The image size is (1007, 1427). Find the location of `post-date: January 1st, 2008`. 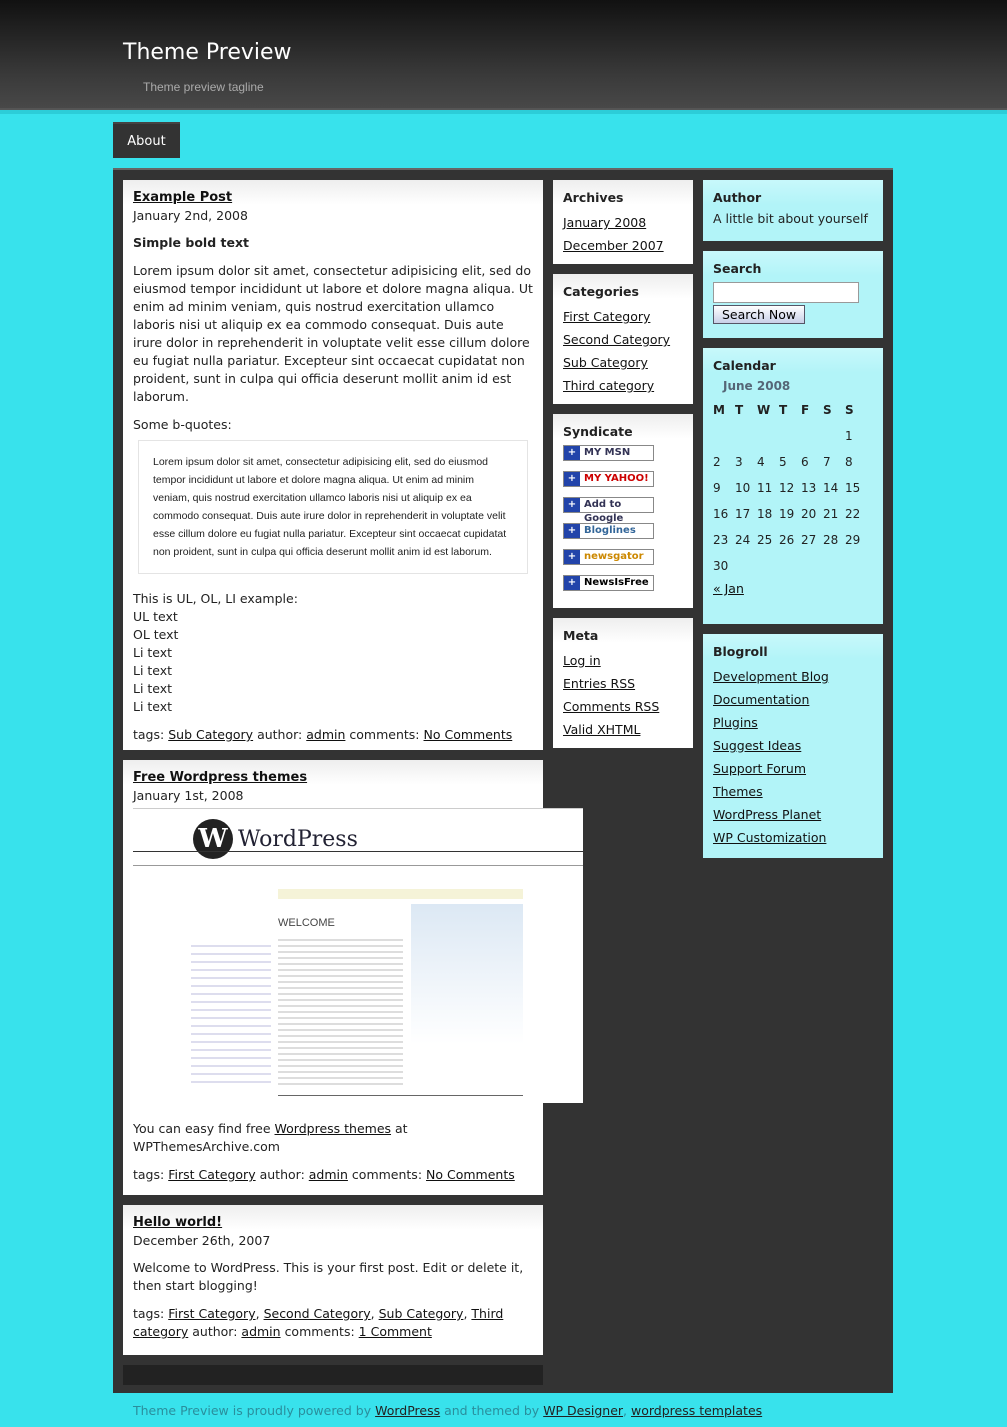

post-date: January 1st, 2008 is located at coordinates (188, 795).